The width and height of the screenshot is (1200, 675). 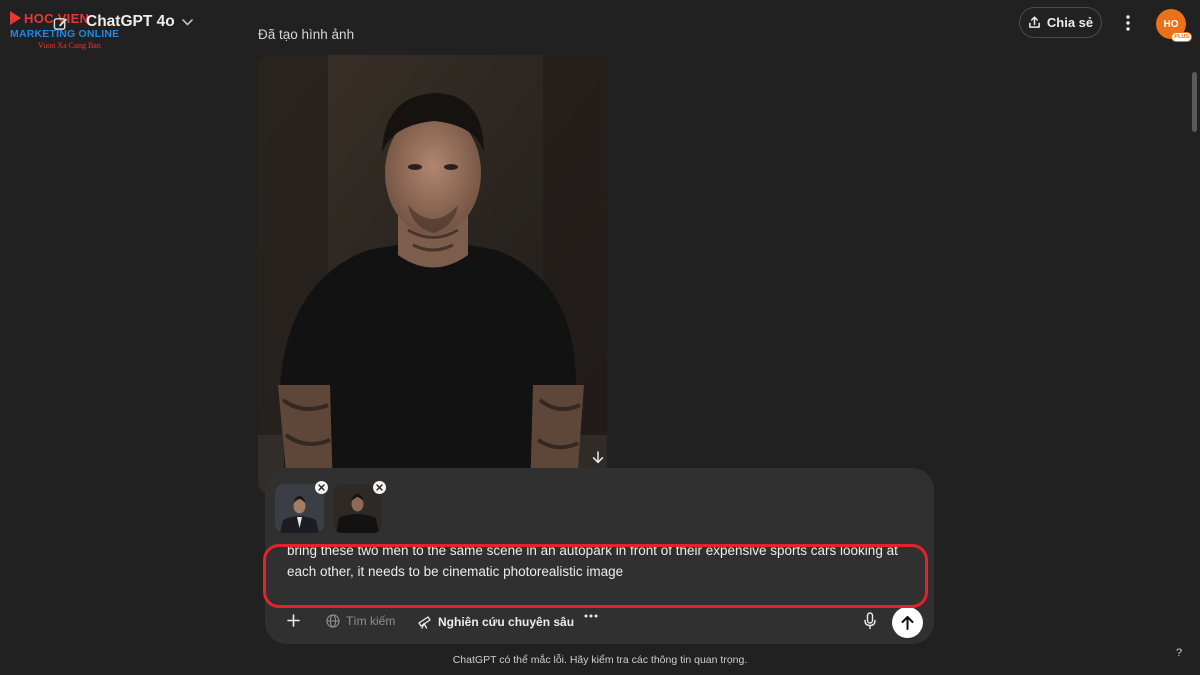 I want to click on globe-icon, so click(x=333, y=621).